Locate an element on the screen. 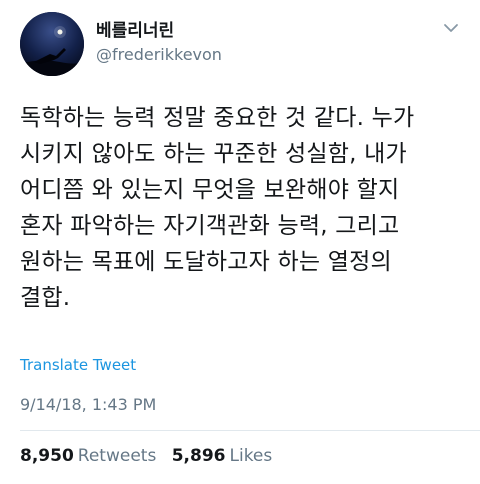 This screenshot has width=480, height=484. retweets-count: 8,950 is located at coordinates (47, 456).